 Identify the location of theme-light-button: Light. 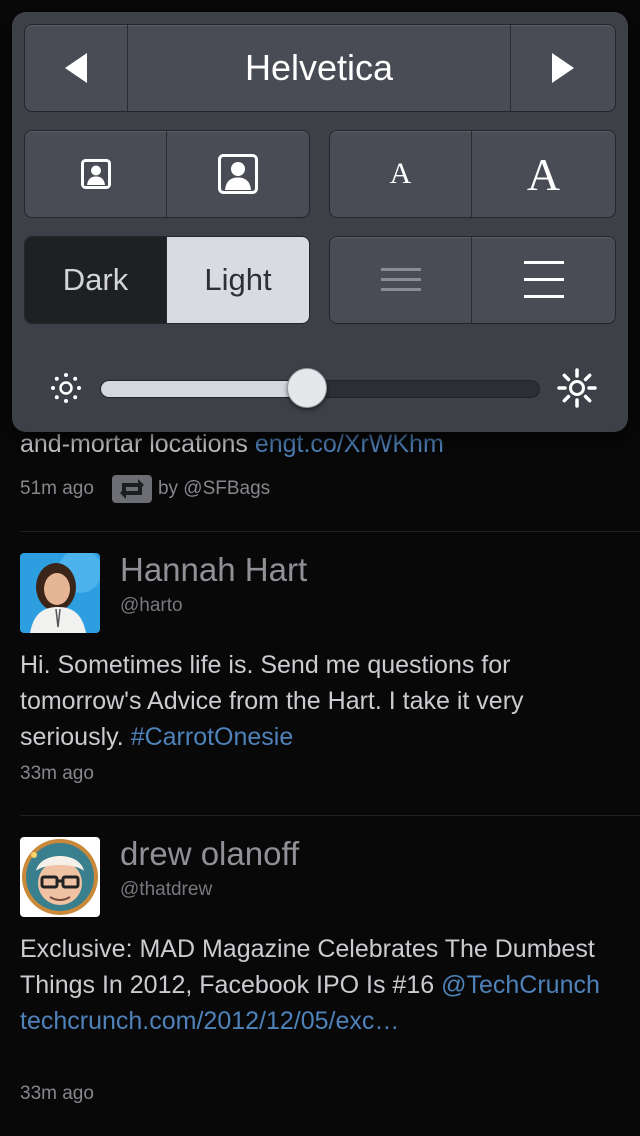
(238, 280).